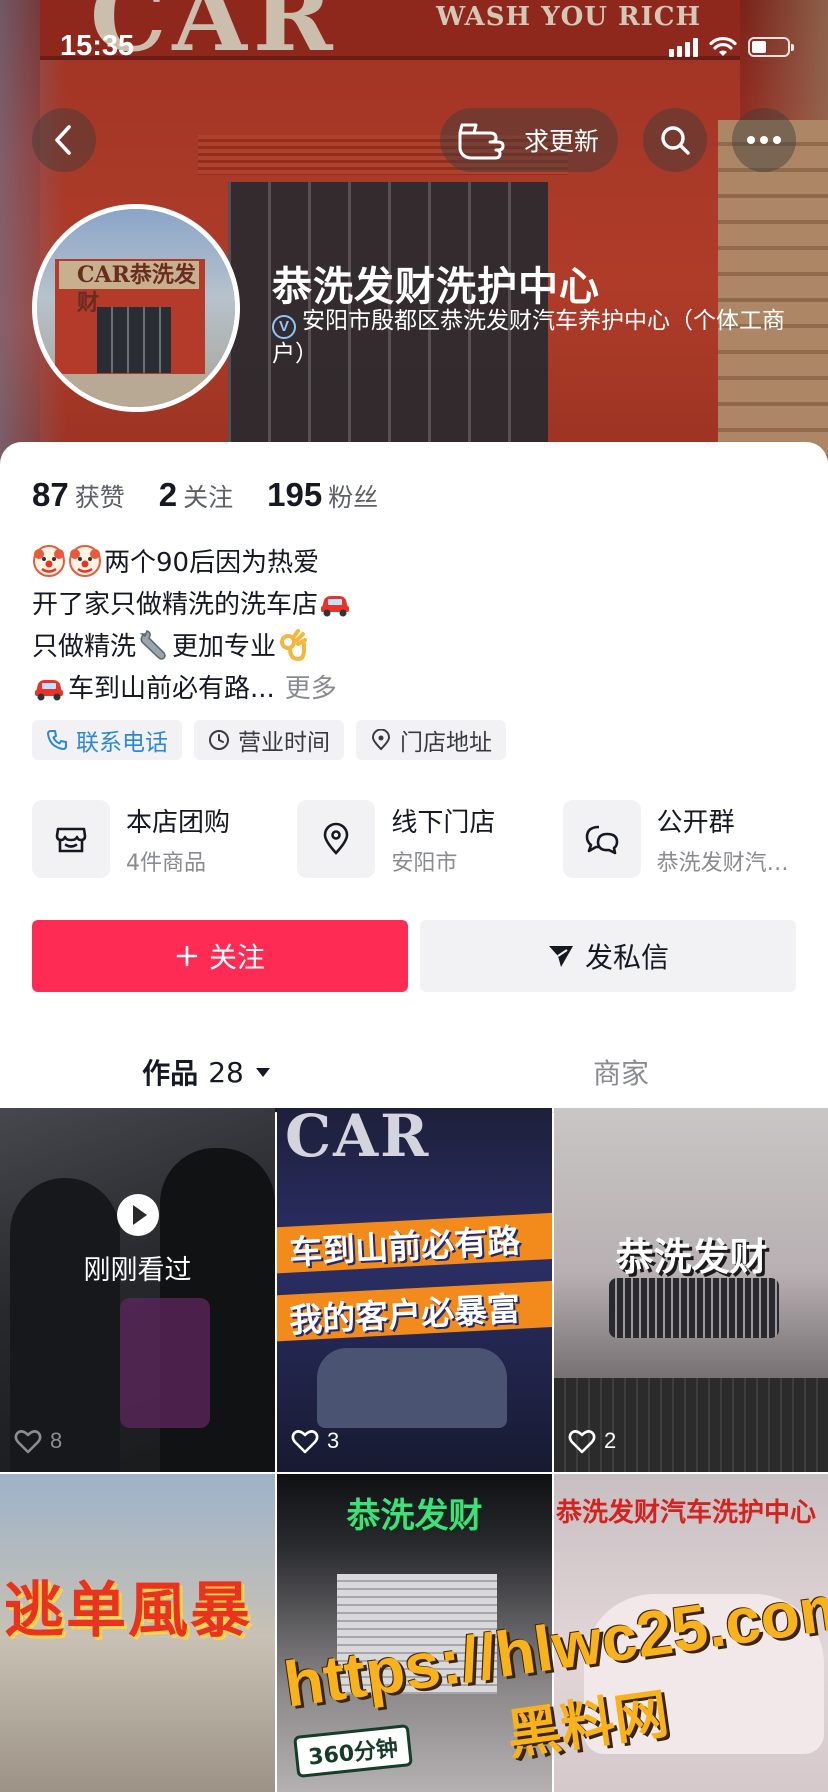 The image size is (828, 1792). I want to click on request-update-button: 求更新, so click(529, 140).